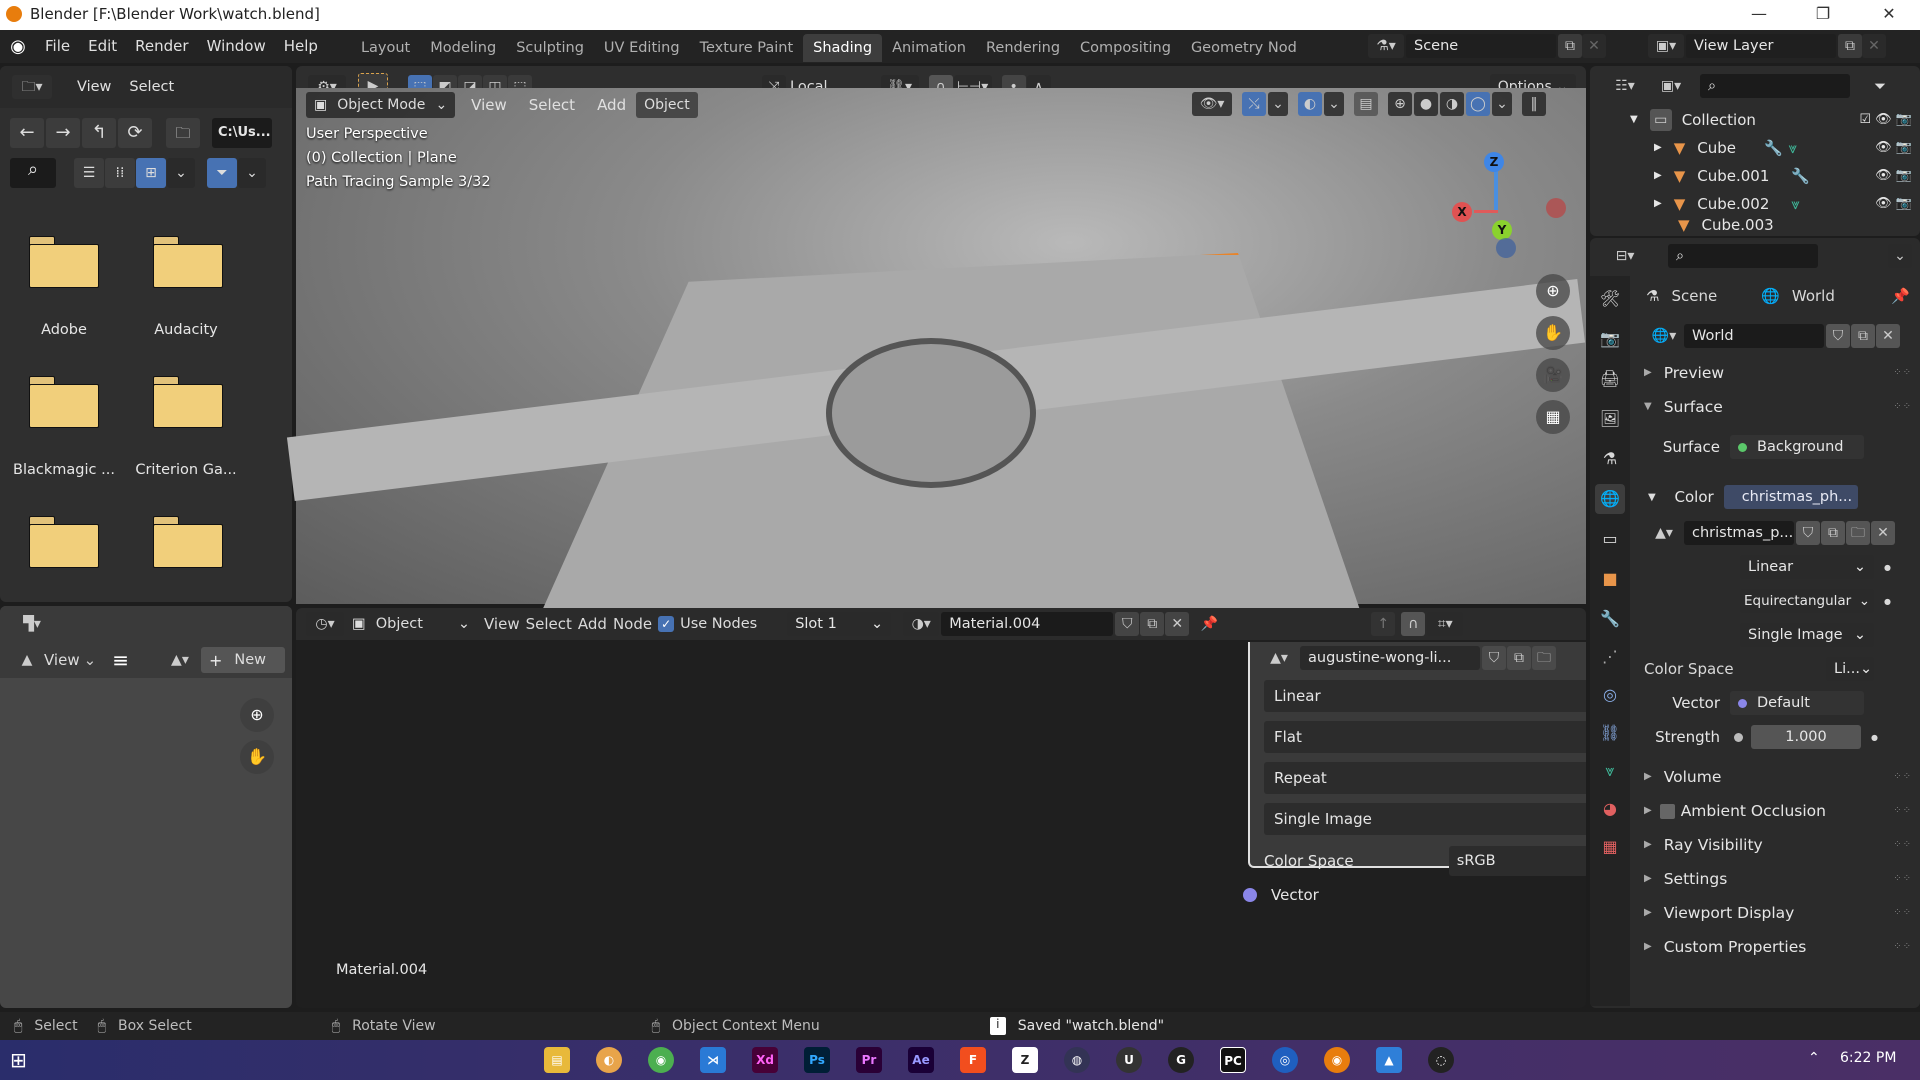  Describe the element at coordinates (151, 173) in the screenshot. I see `display-thumbnails-icon: ⊞` at that location.